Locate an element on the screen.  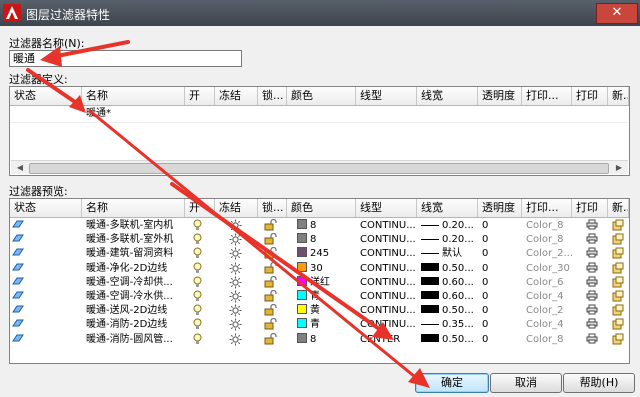
layer-name-cell: 暖通-消防-2D边线 is located at coordinates (133, 325).